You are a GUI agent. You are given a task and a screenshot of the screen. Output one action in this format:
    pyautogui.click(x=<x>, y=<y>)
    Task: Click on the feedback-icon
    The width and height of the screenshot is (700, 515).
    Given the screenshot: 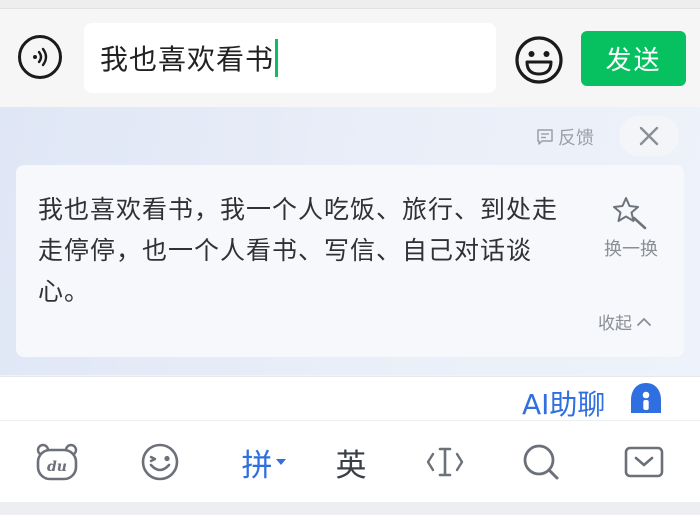 What is the action you would take?
    pyautogui.click(x=545, y=137)
    